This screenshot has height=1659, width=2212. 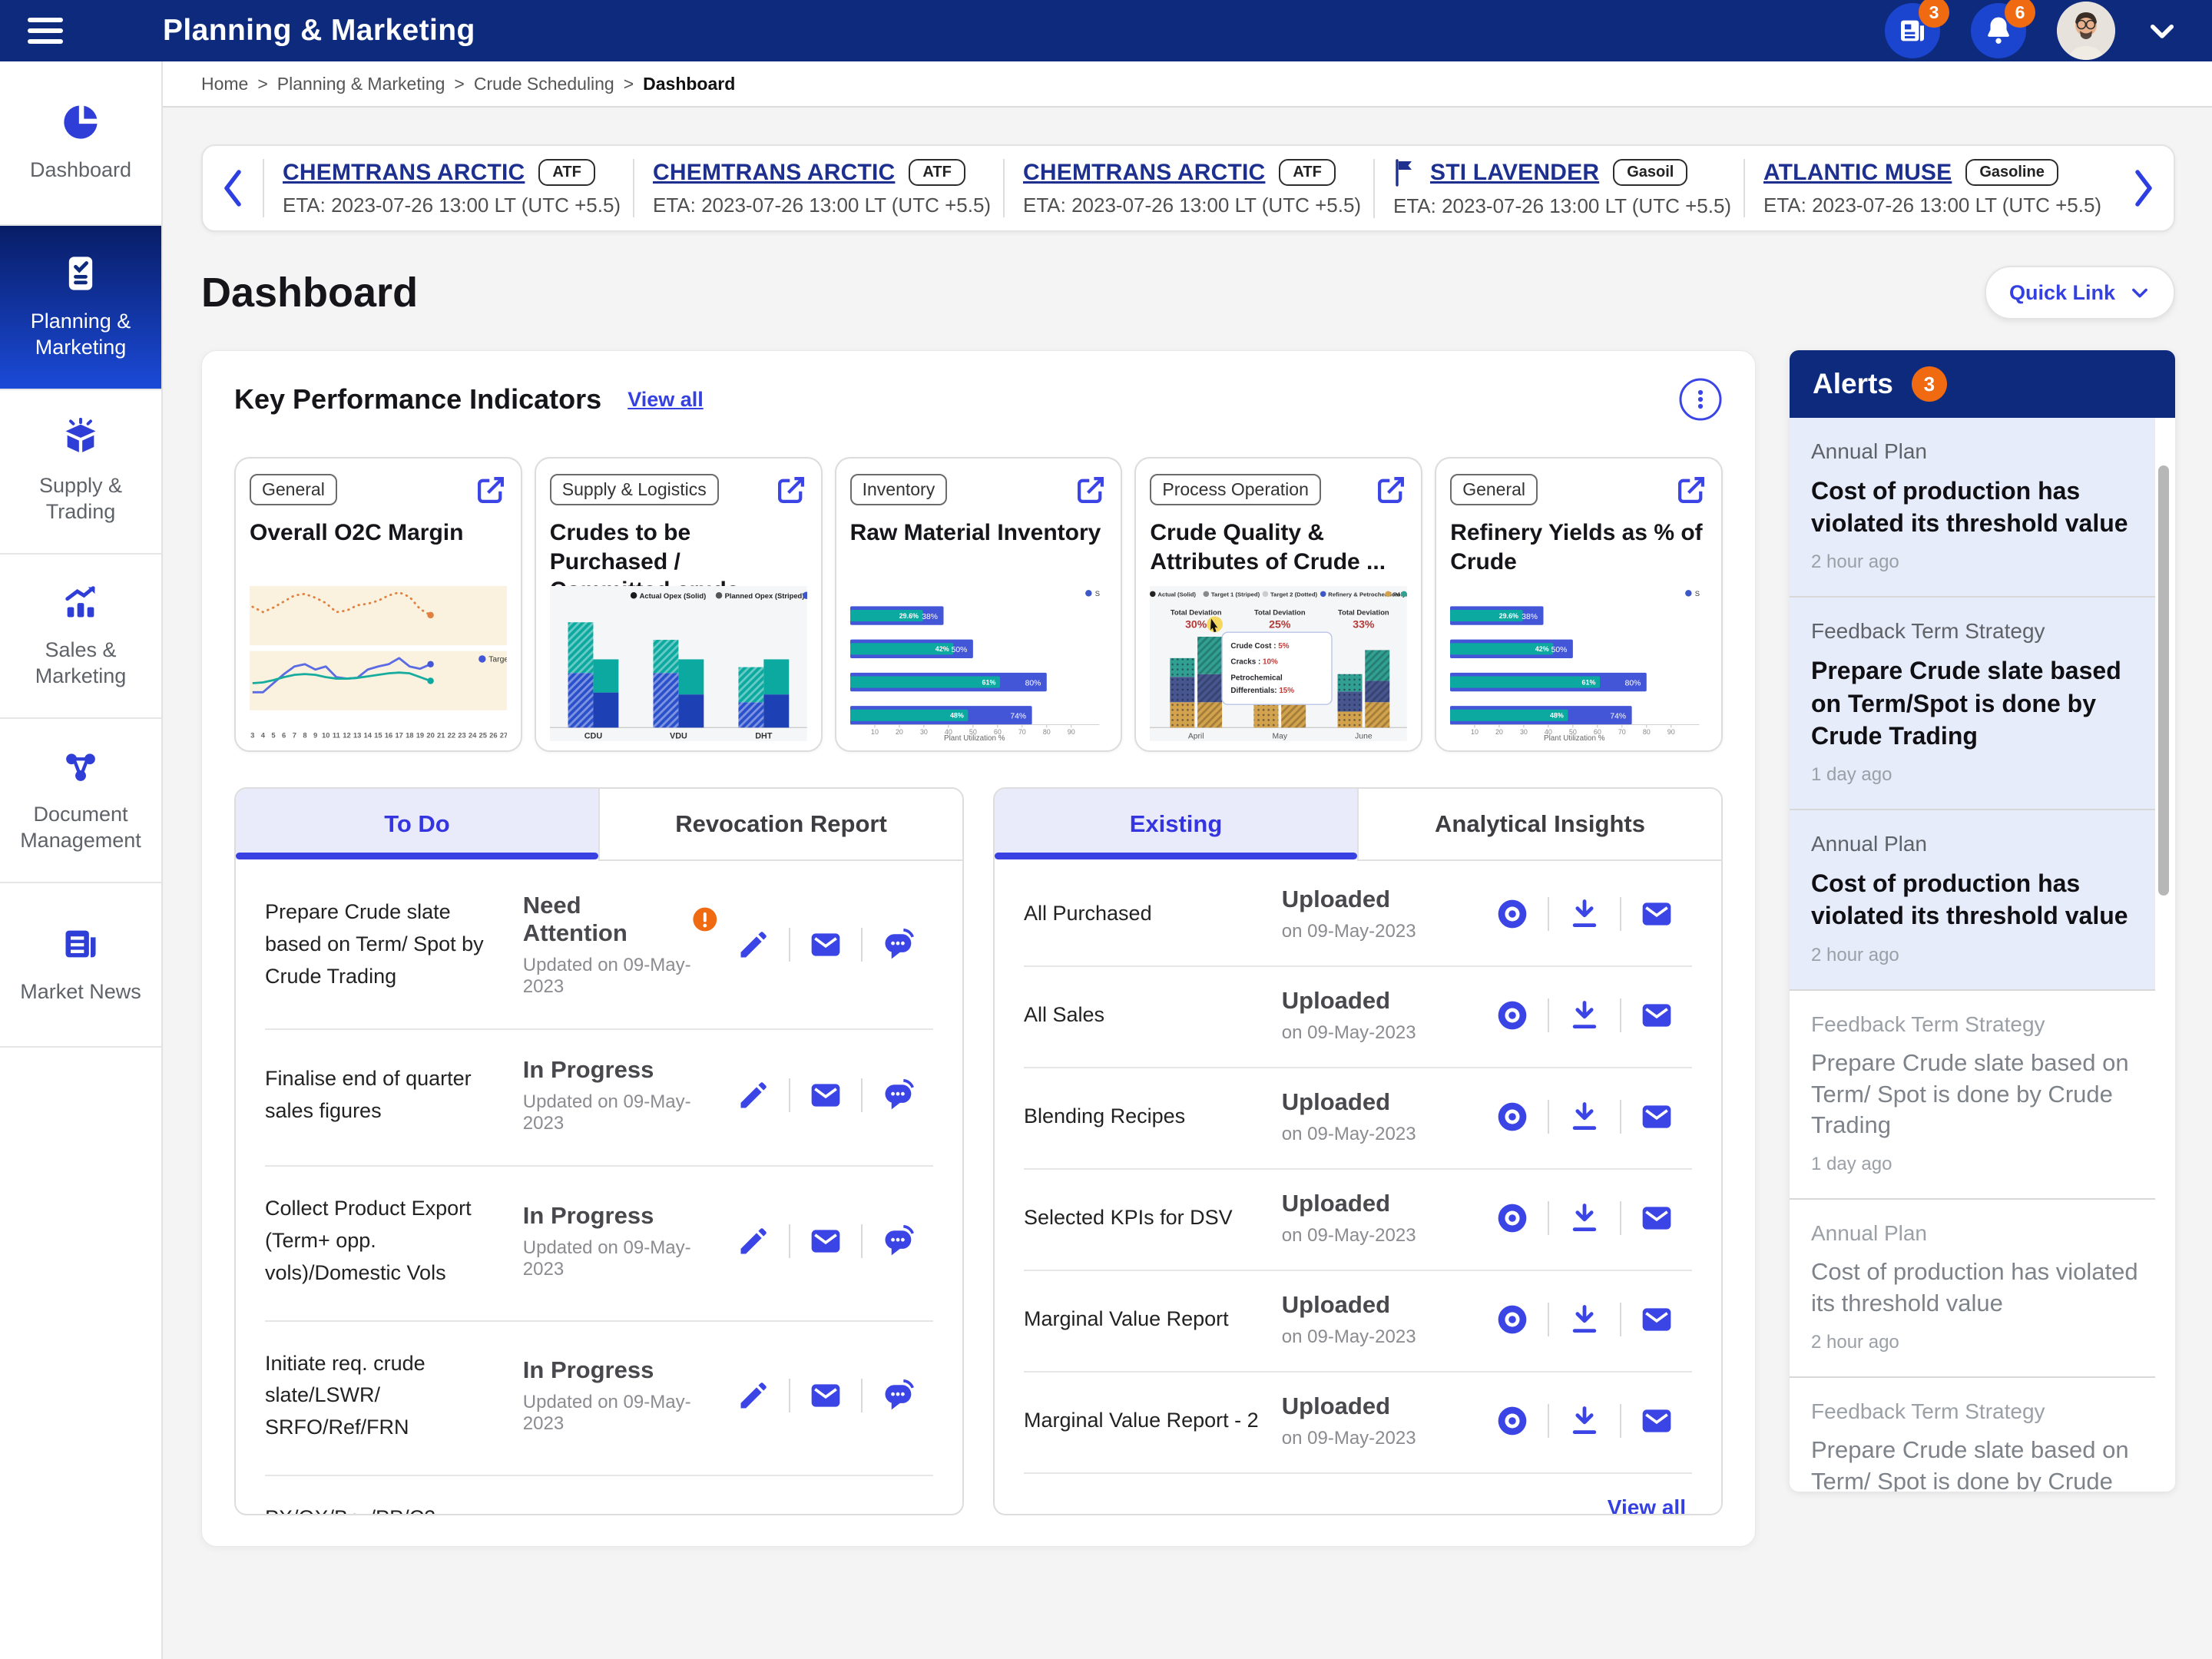 I want to click on svg-text: 8, so click(x=305, y=734).